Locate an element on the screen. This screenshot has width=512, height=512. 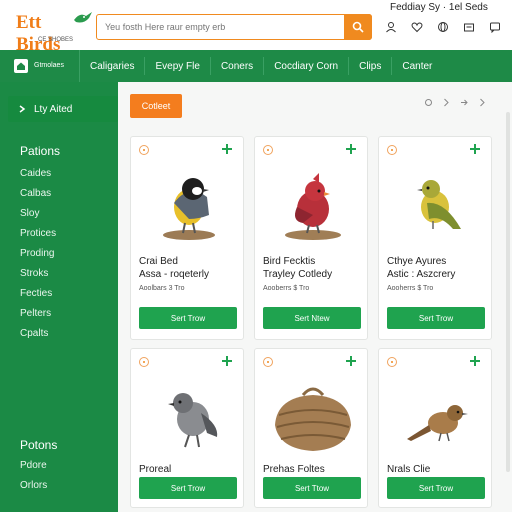
chat-icon is located at coordinates (495, 27).